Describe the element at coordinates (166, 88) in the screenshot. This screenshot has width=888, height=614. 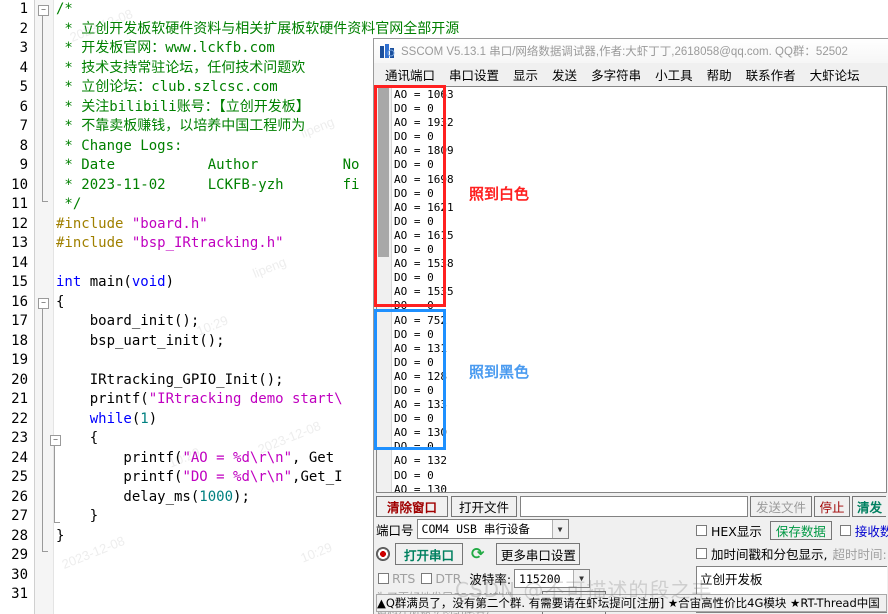
I see `code-text: * 立创论坛：club.szlcsc.com` at that location.